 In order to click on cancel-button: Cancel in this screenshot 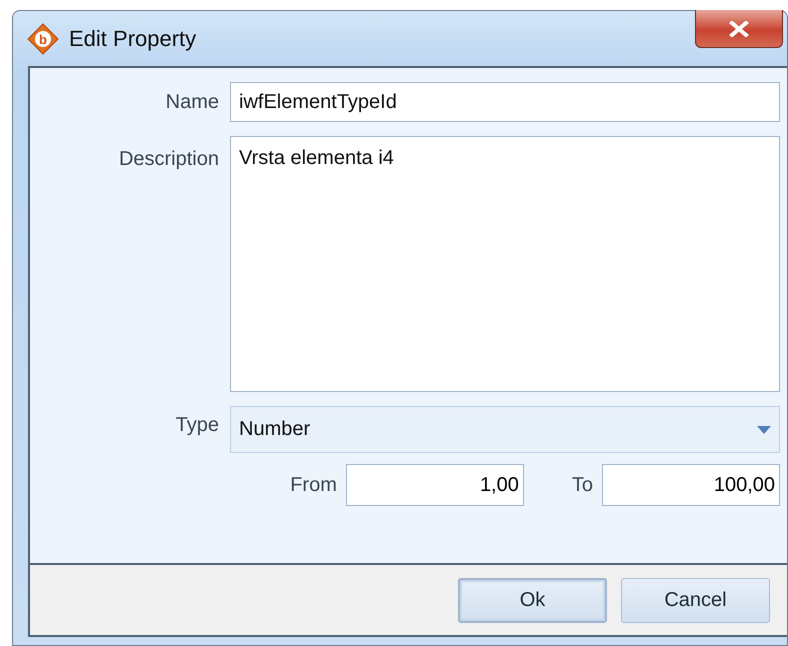, I will do `click(695, 600)`.